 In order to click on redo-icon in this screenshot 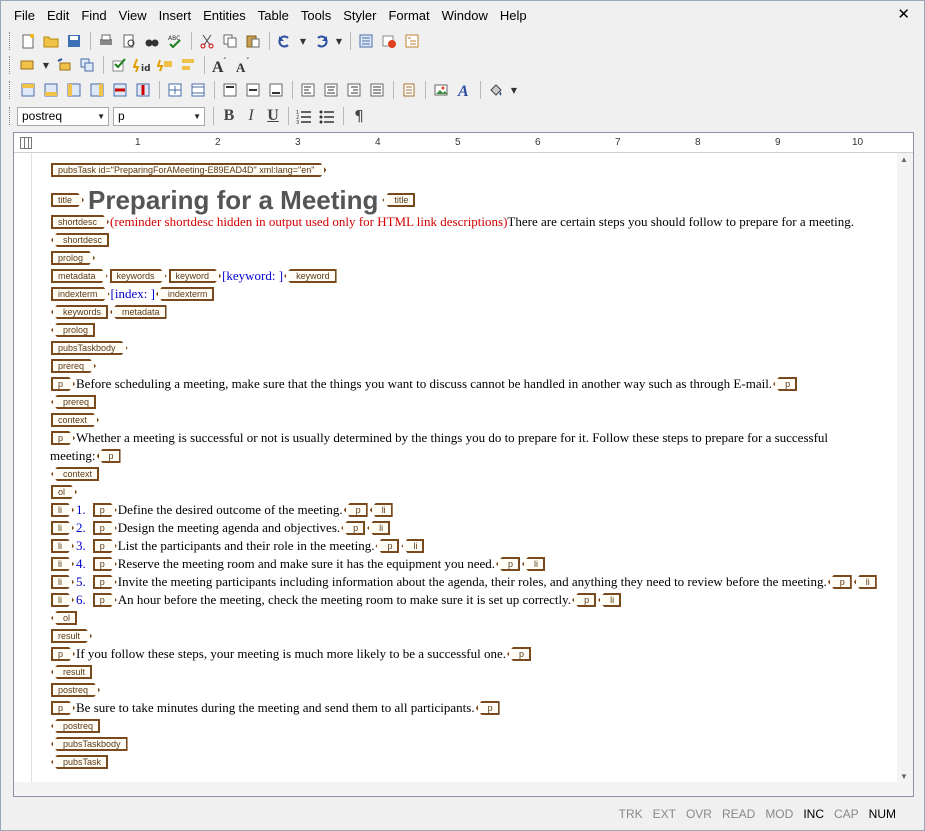, I will do `click(321, 41)`.